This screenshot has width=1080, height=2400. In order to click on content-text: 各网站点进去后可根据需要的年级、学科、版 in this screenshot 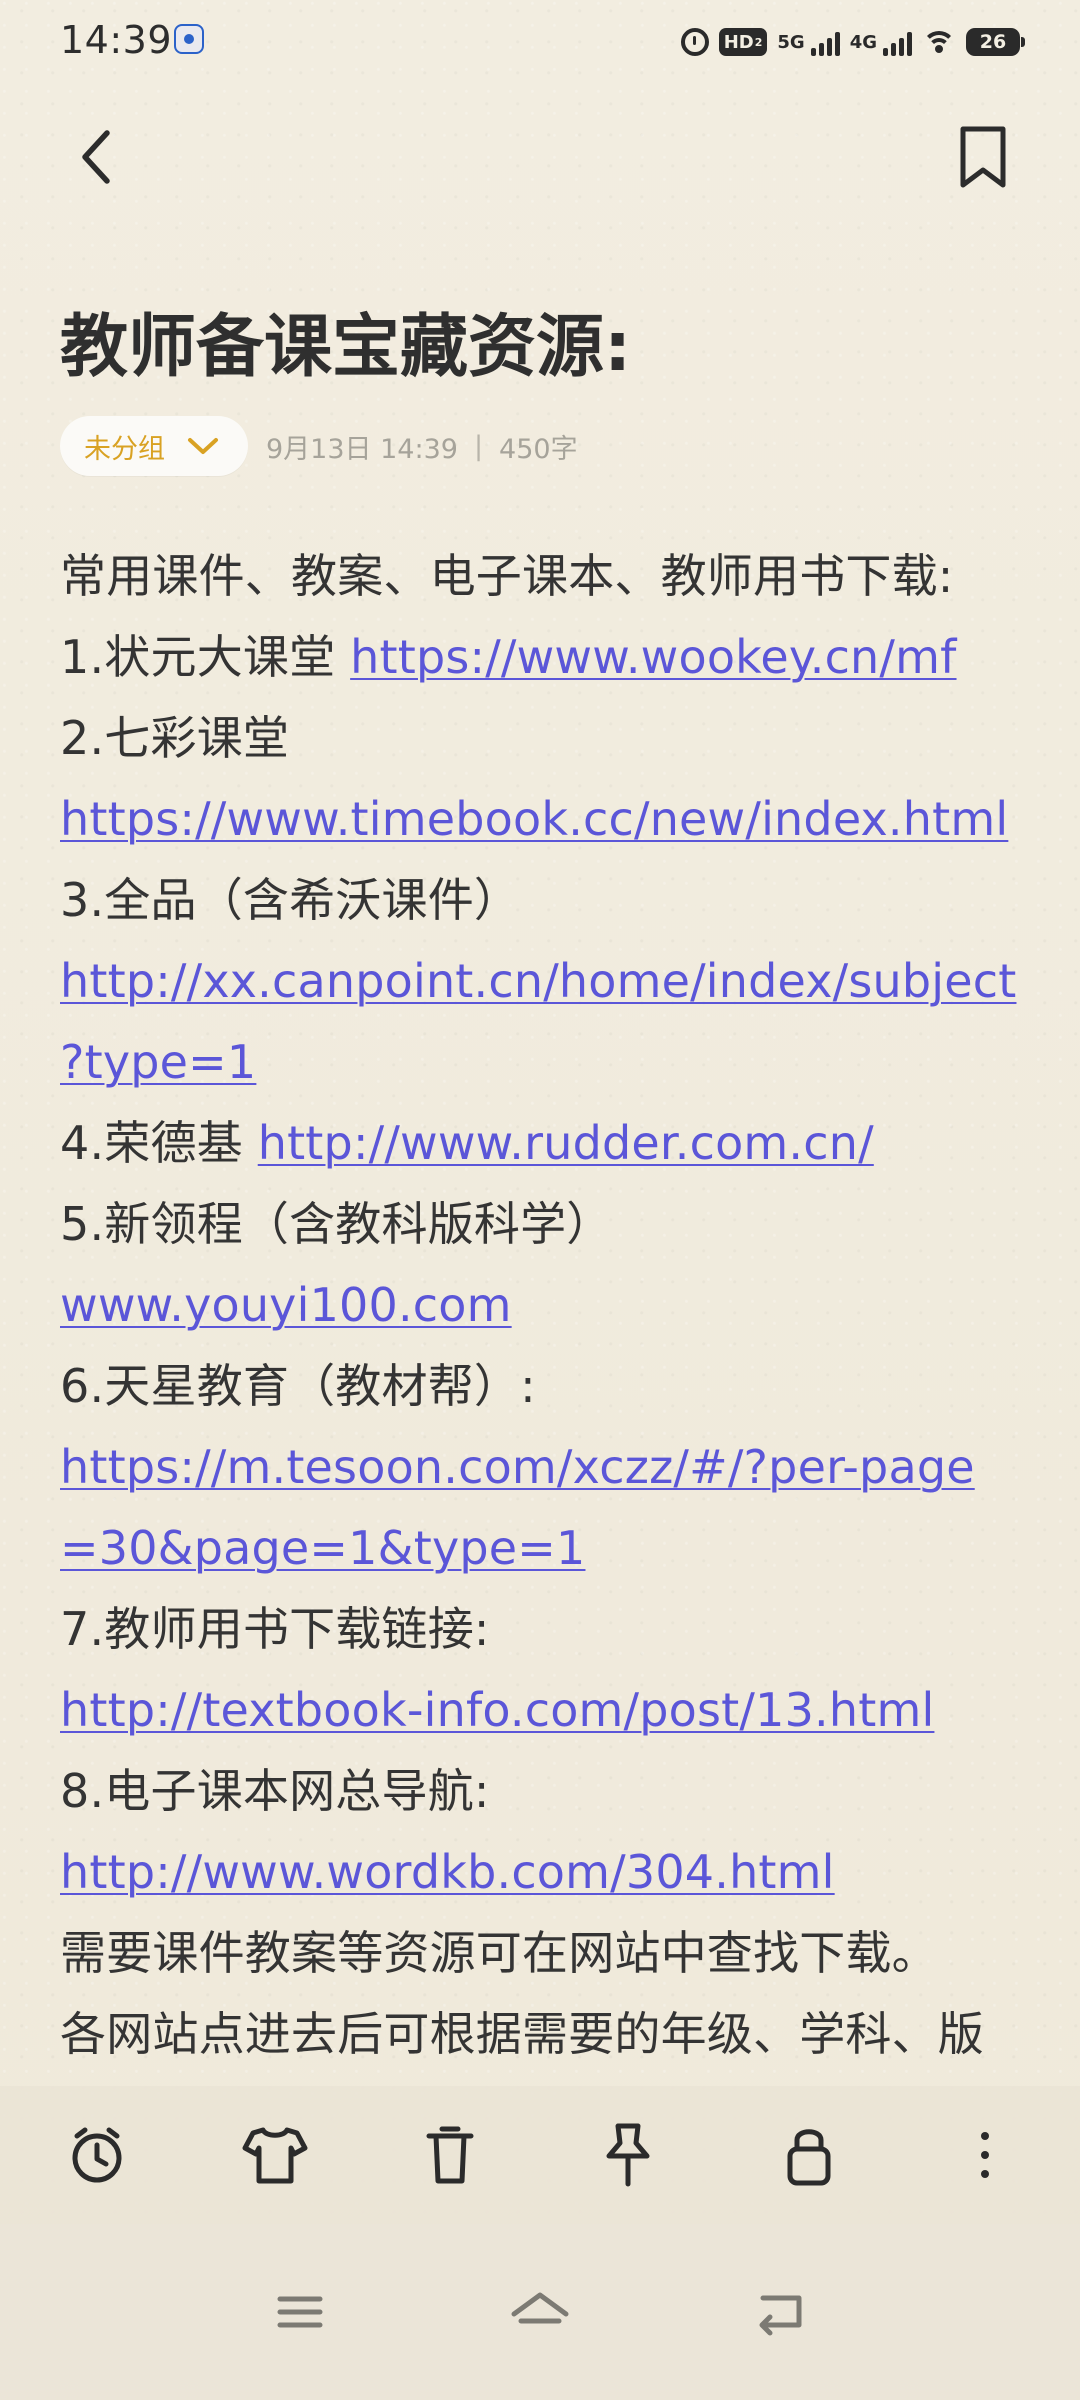, I will do `click(522, 2034)`.